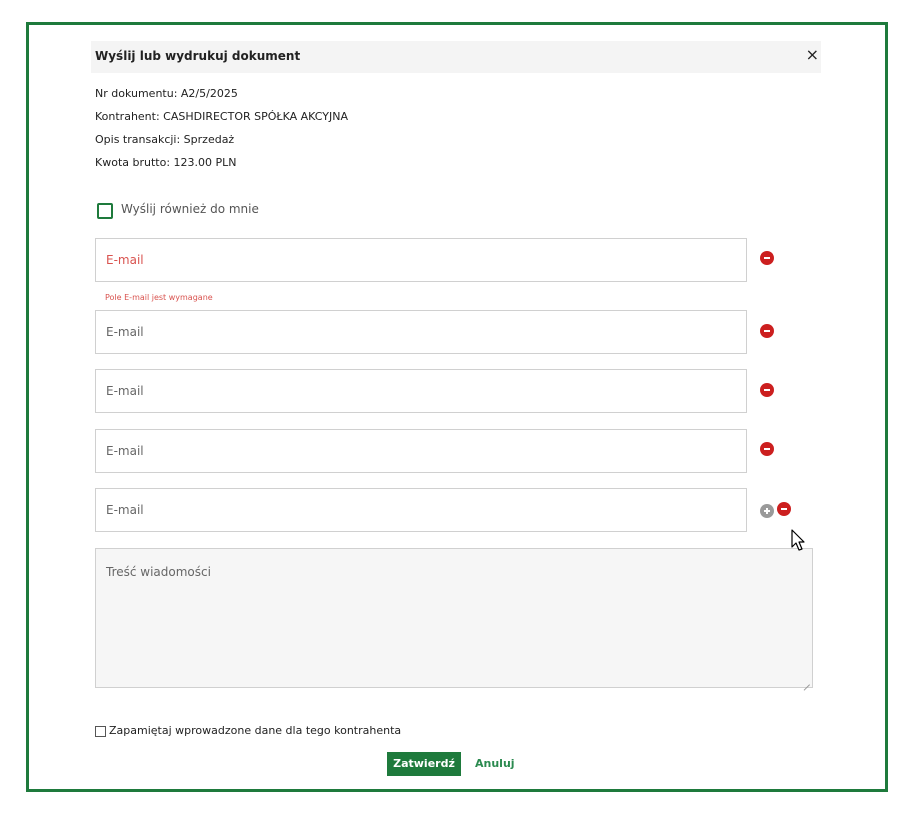 This screenshot has width=914, height=816. Describe the element at coordinates (495, 763) in the screenshot. I see `cancel-link: Anuluj` at that location.